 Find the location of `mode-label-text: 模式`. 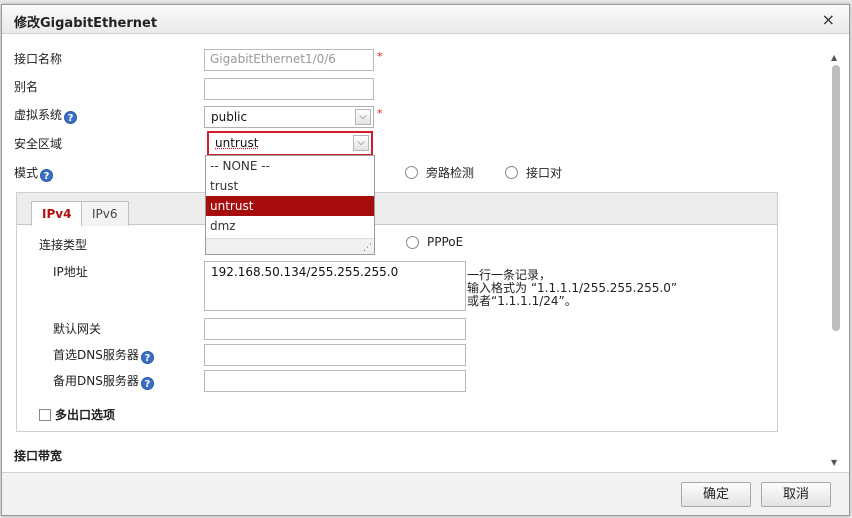

mode-label-text: 模式 is located at coordinates (26, 173).